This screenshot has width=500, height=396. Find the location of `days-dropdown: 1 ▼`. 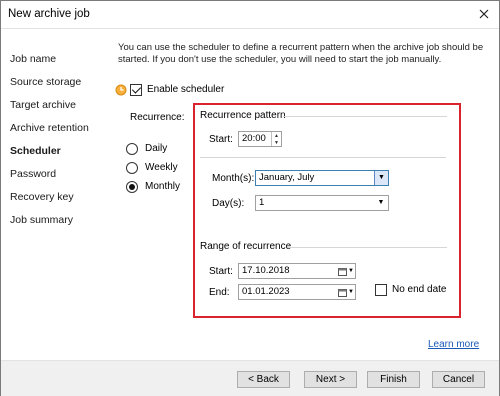

days-dropdown: 1 ▼ is located at coordinates (322, 203).